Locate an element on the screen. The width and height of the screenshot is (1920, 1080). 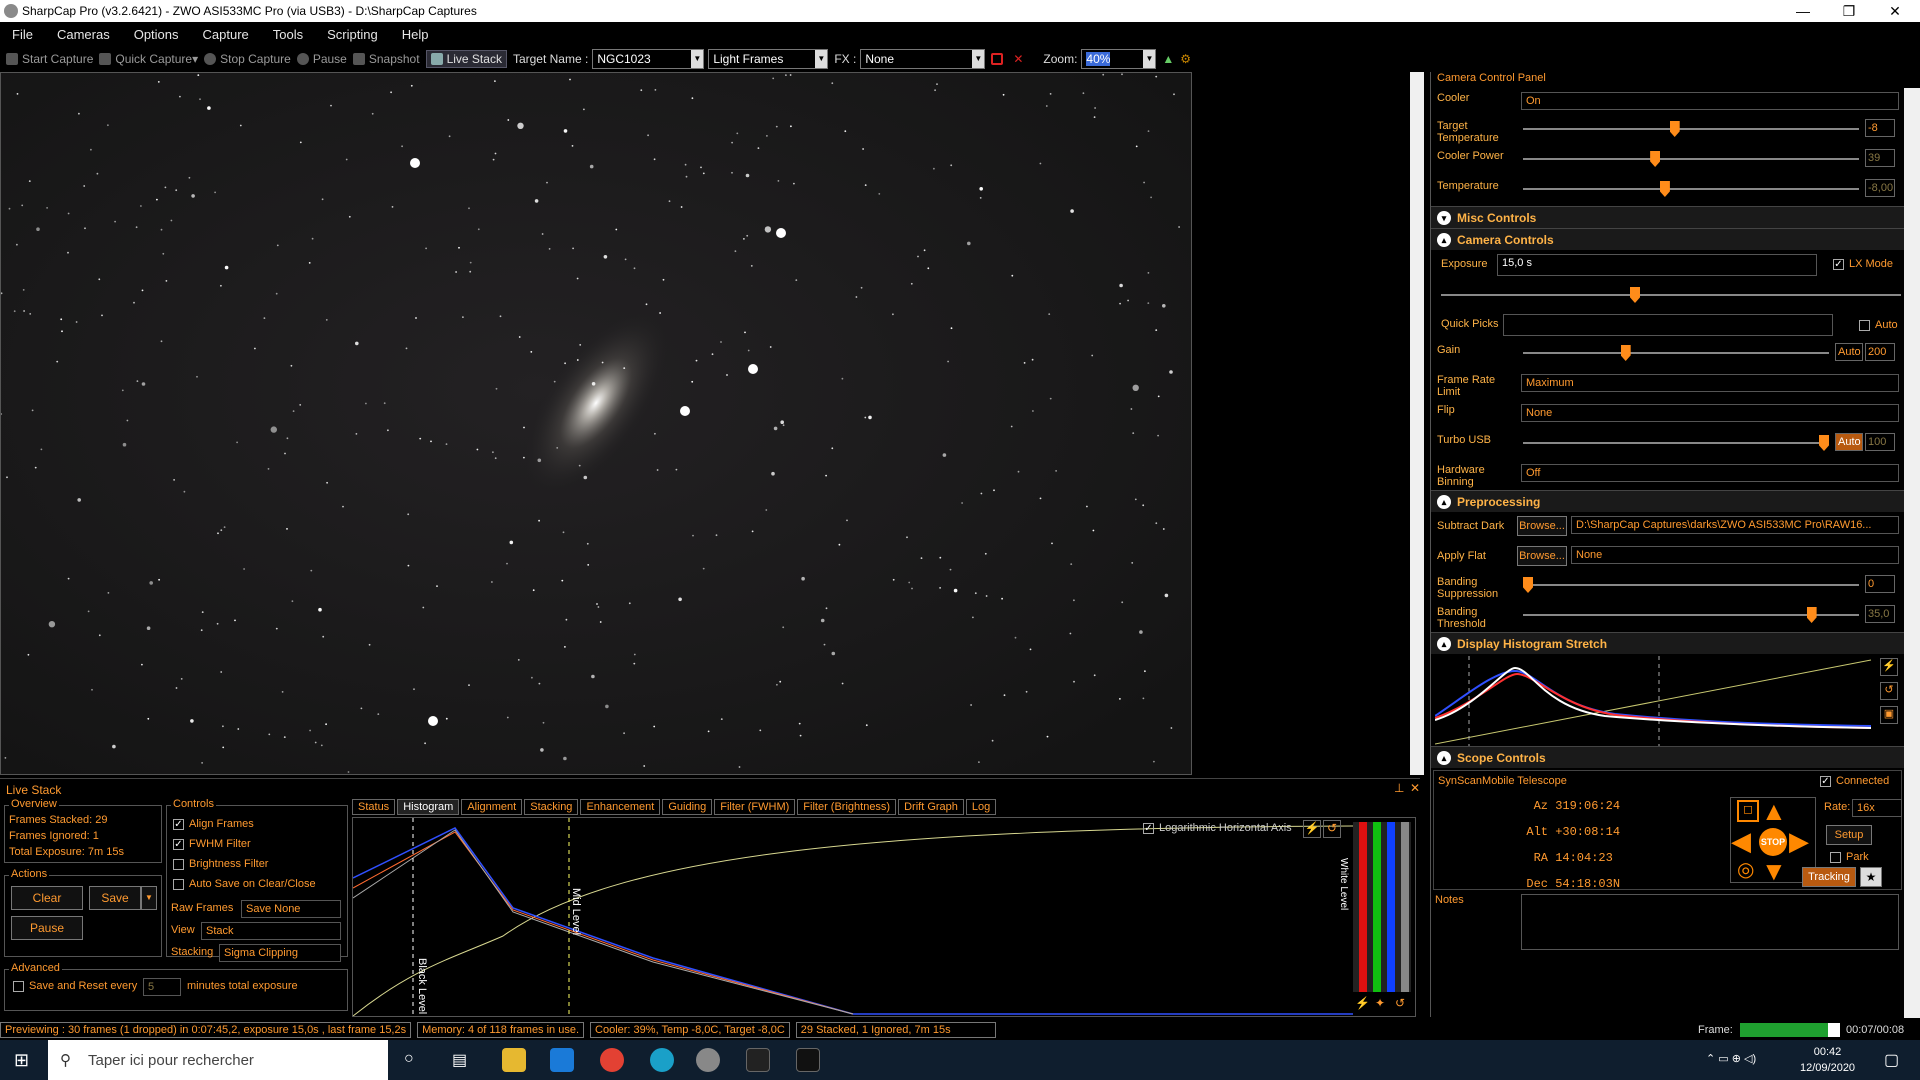
notes-input is located at coordinates (1710, 922).